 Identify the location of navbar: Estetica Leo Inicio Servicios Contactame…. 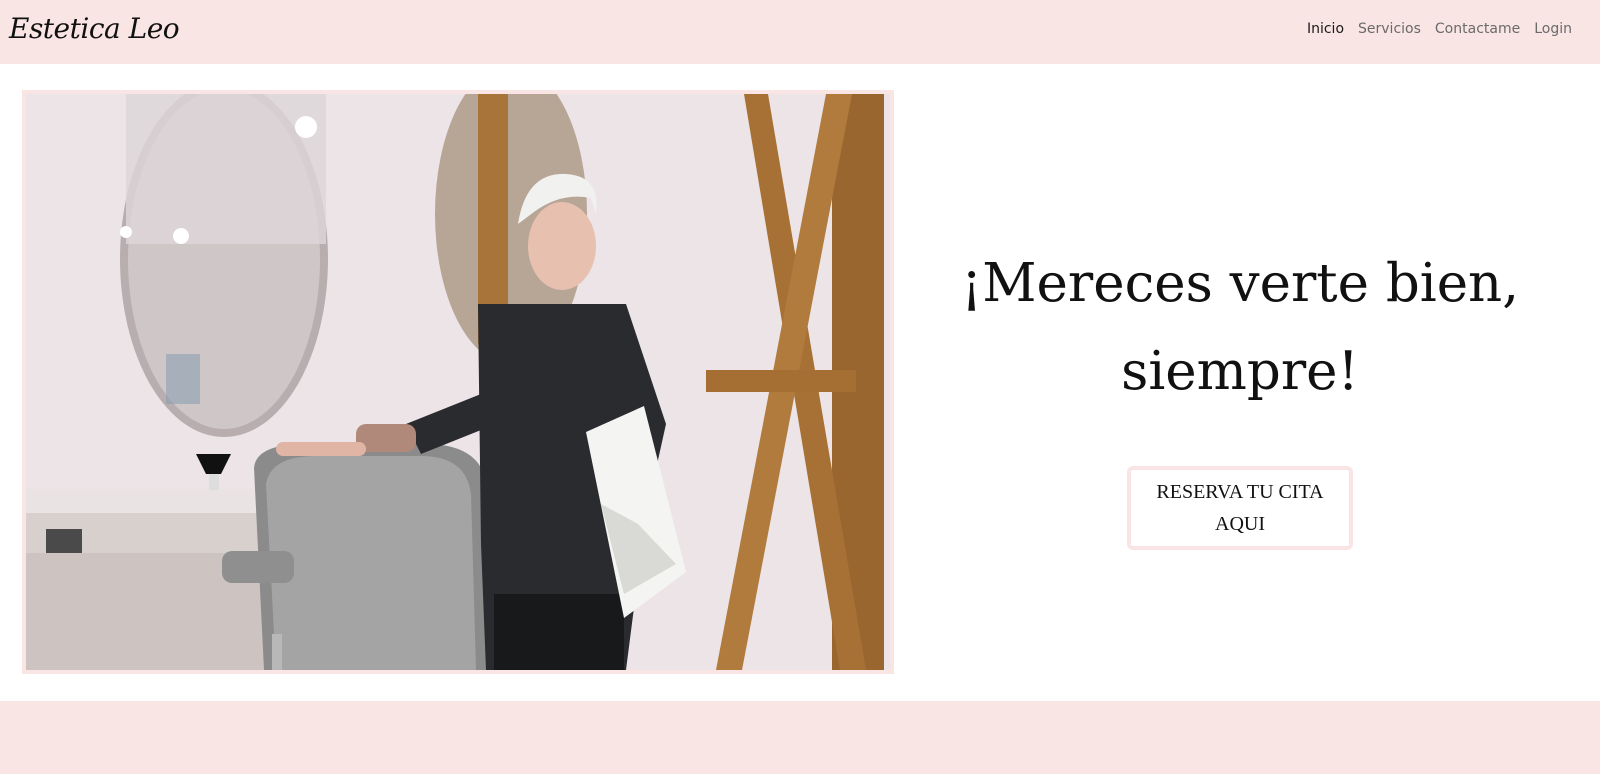
(800, 32).